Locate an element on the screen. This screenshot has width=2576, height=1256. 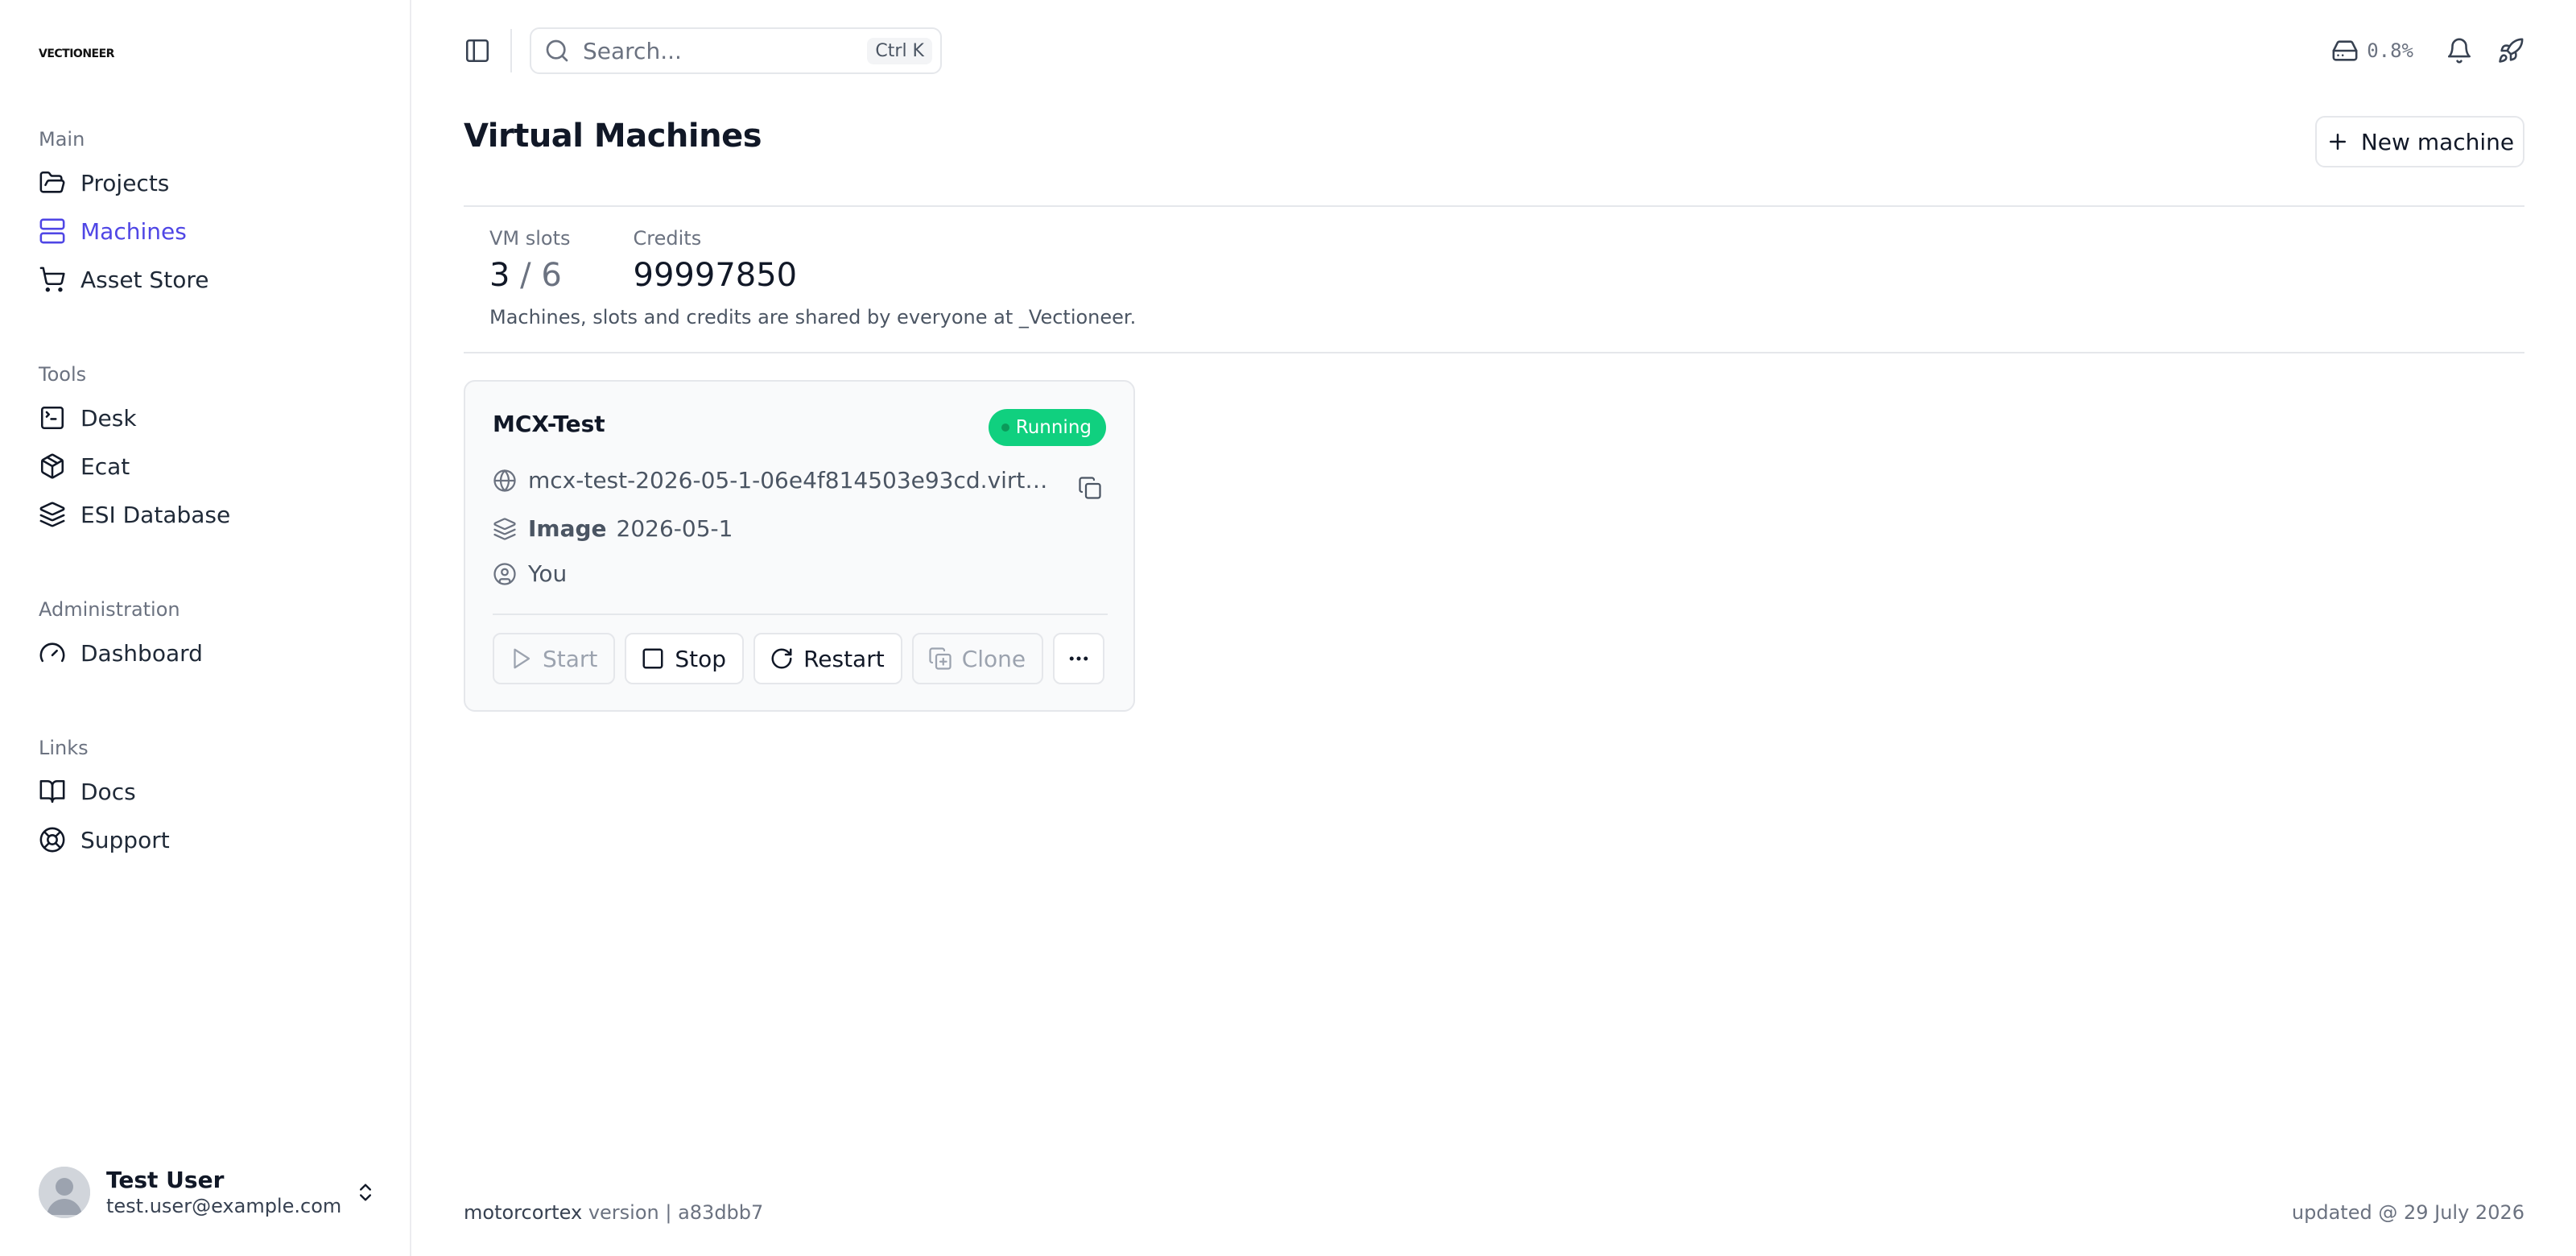
nav-section-administration: Administration Dashboard is located at coordinates (121, 636).